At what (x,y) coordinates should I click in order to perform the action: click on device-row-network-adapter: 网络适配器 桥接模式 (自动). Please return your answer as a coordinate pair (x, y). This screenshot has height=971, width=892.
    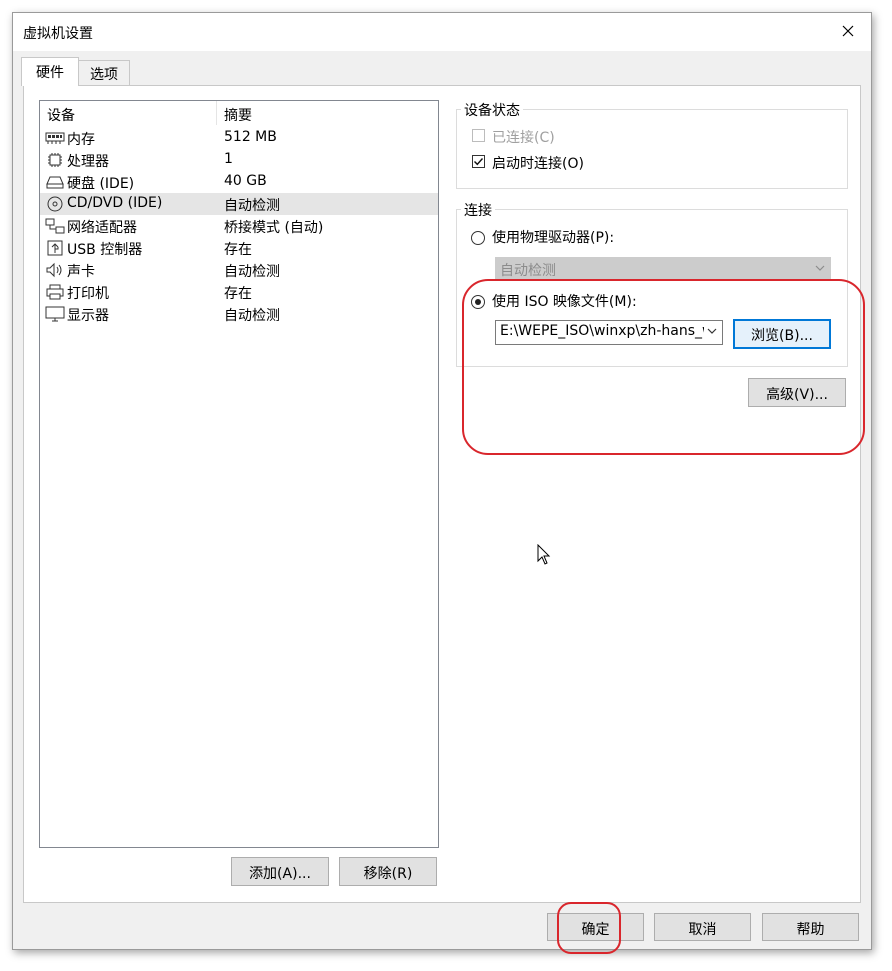
    Looking at the image, I should click on (239, 226).